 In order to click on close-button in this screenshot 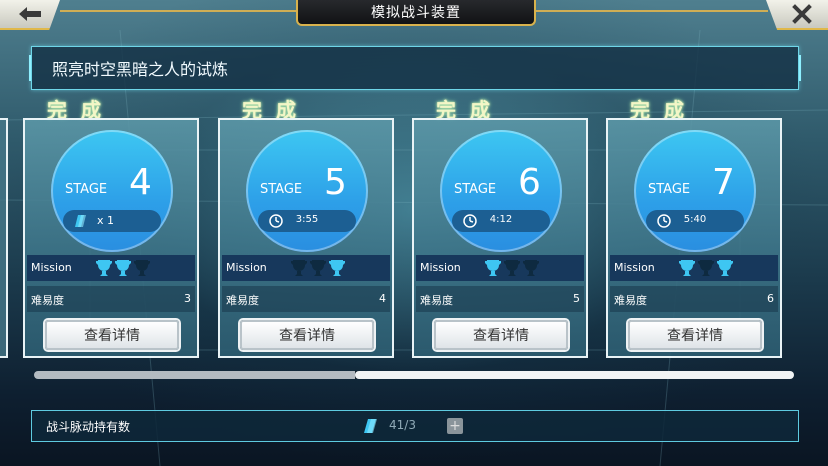, I will do `click(797, 15)`.